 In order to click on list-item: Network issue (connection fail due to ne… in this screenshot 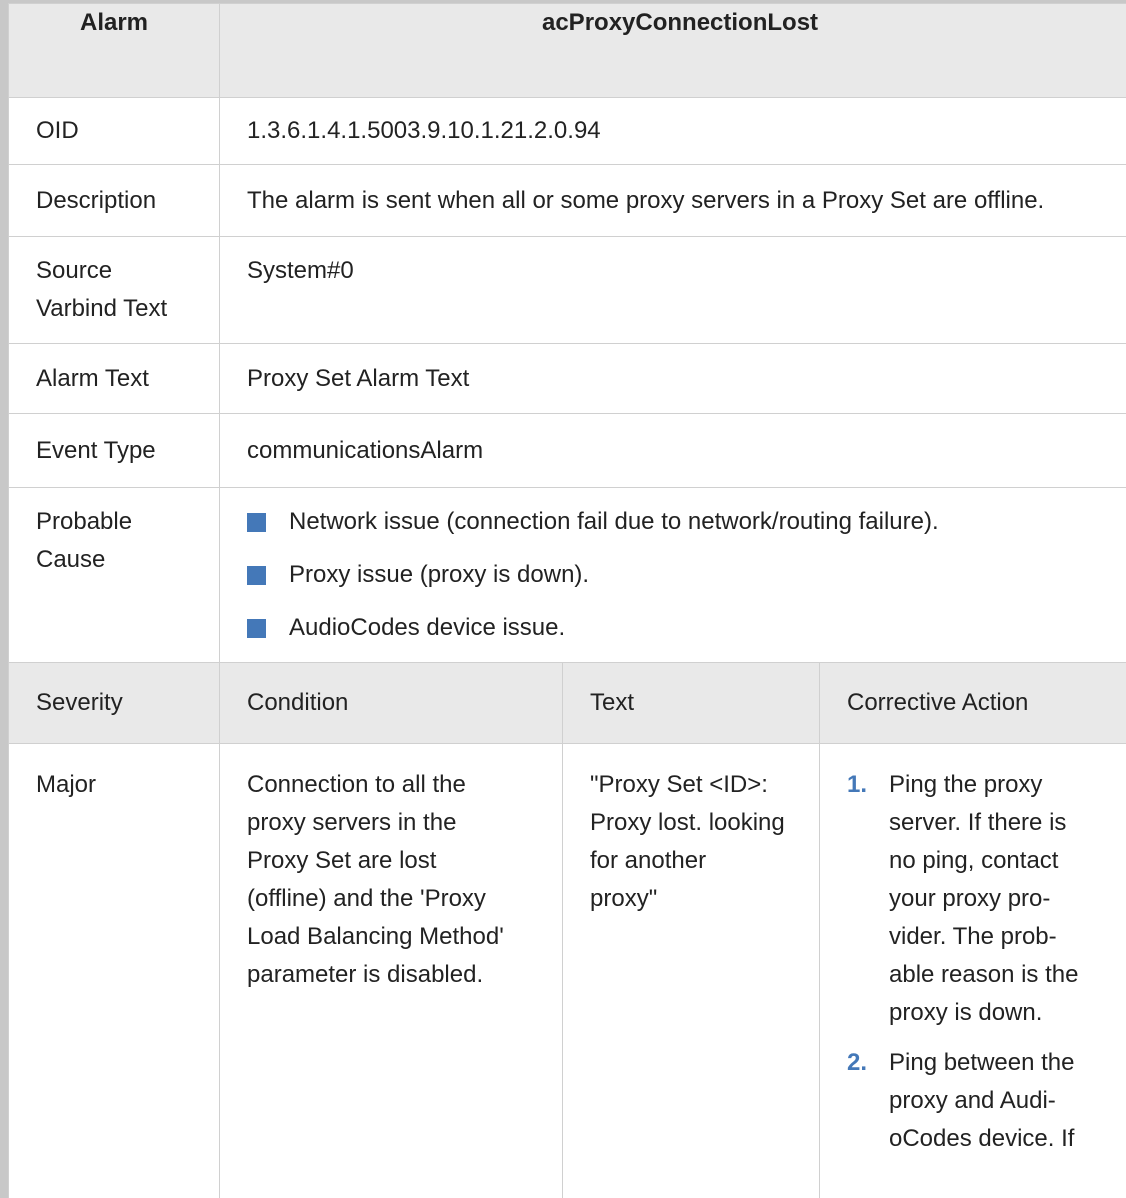, I will do `click(686, 522)`.